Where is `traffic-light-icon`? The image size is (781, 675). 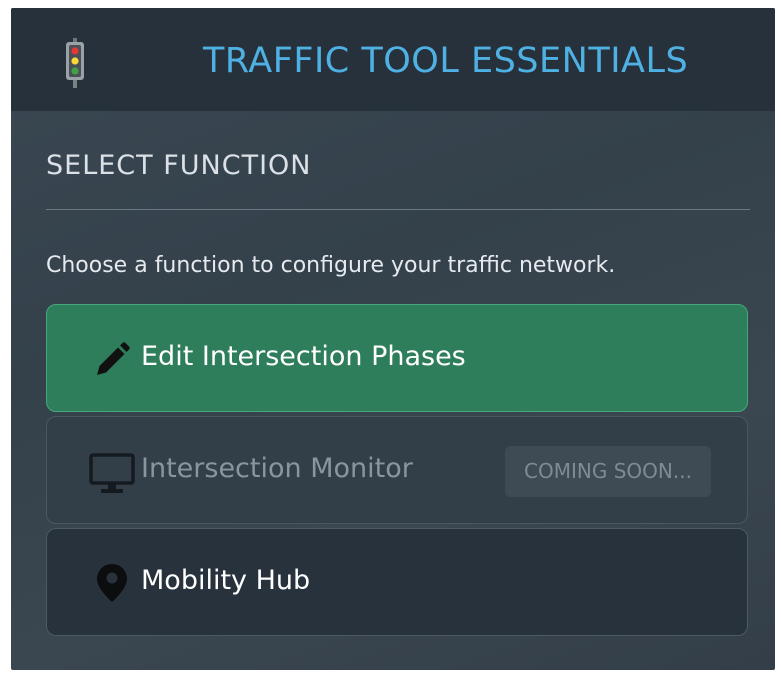 traffic-light-icon is located at coordinates (75, 63).